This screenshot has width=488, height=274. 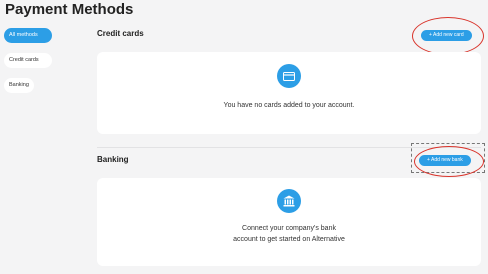 What do you see at coordinates (289, 239) in the screenshot?
I see `bank-connect-message-line2: account to get started on Alternative` at bounding box center [289, 239].